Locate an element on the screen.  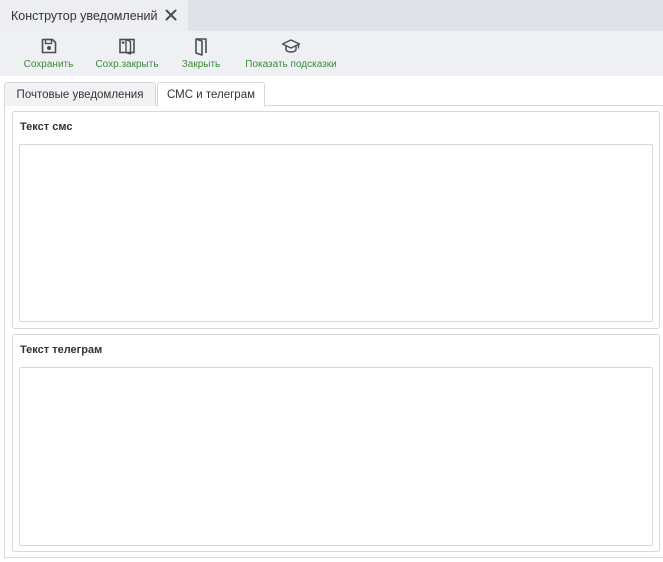
document-tab-title: Конструтор уведомлений is located at coordinates (84, 15).